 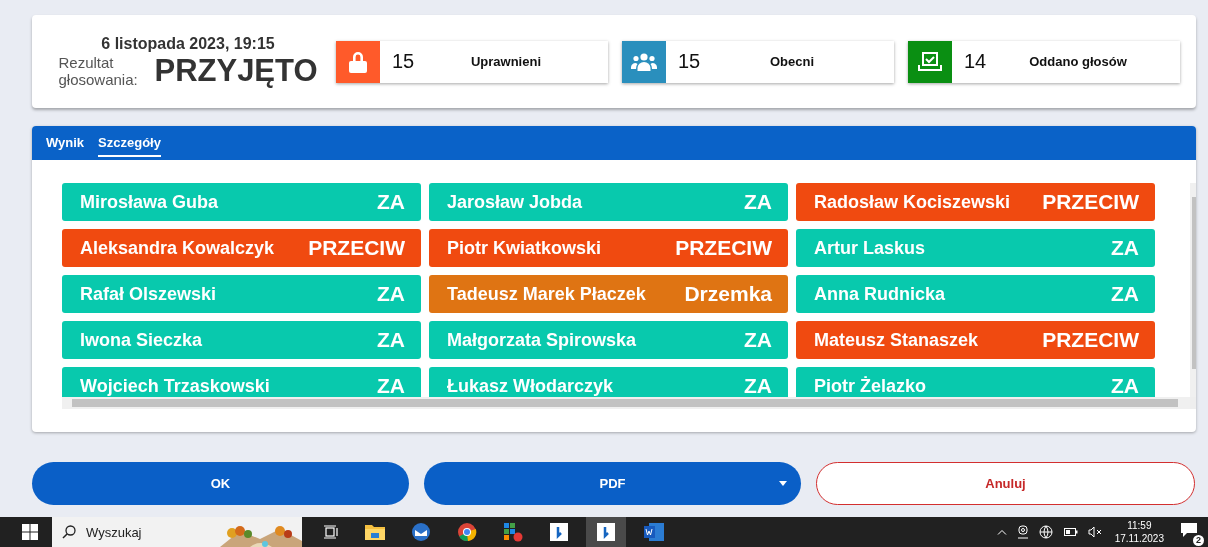 What do you see at coordinates (513, 532) in the screenshot?
I see `tiles-app-icon` at bounding box center [513, 532].